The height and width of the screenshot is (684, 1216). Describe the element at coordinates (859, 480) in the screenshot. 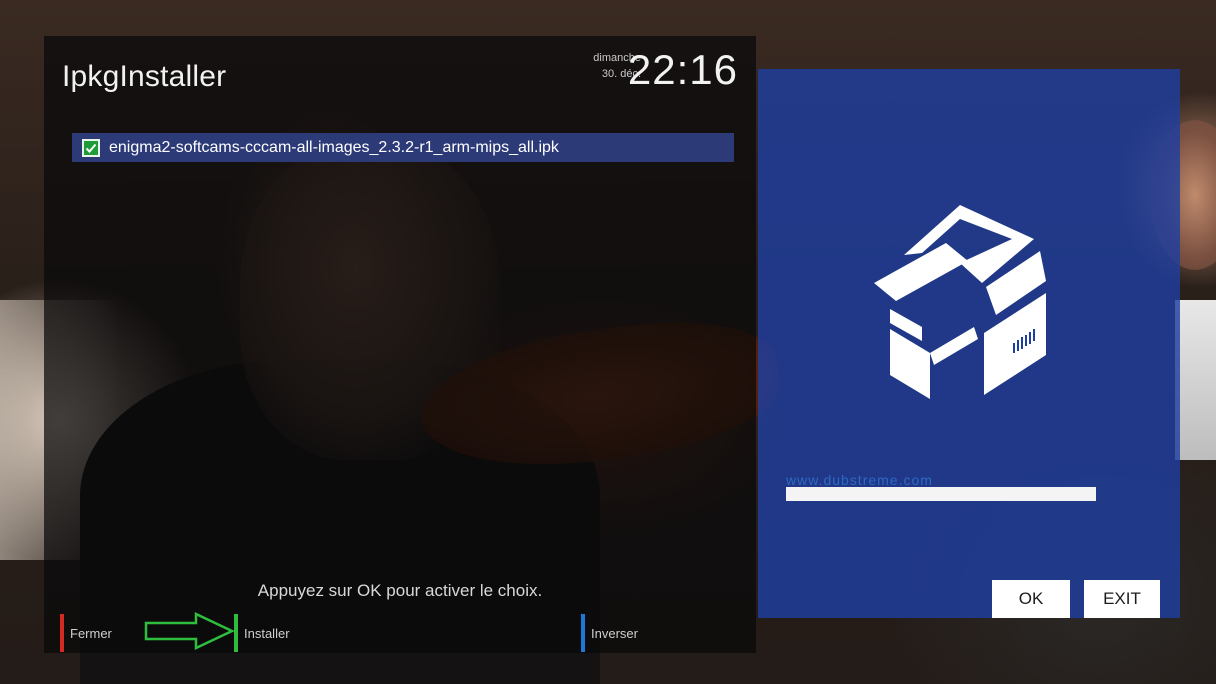

I see `watermark-text: www.dubstreme.com` at that location.